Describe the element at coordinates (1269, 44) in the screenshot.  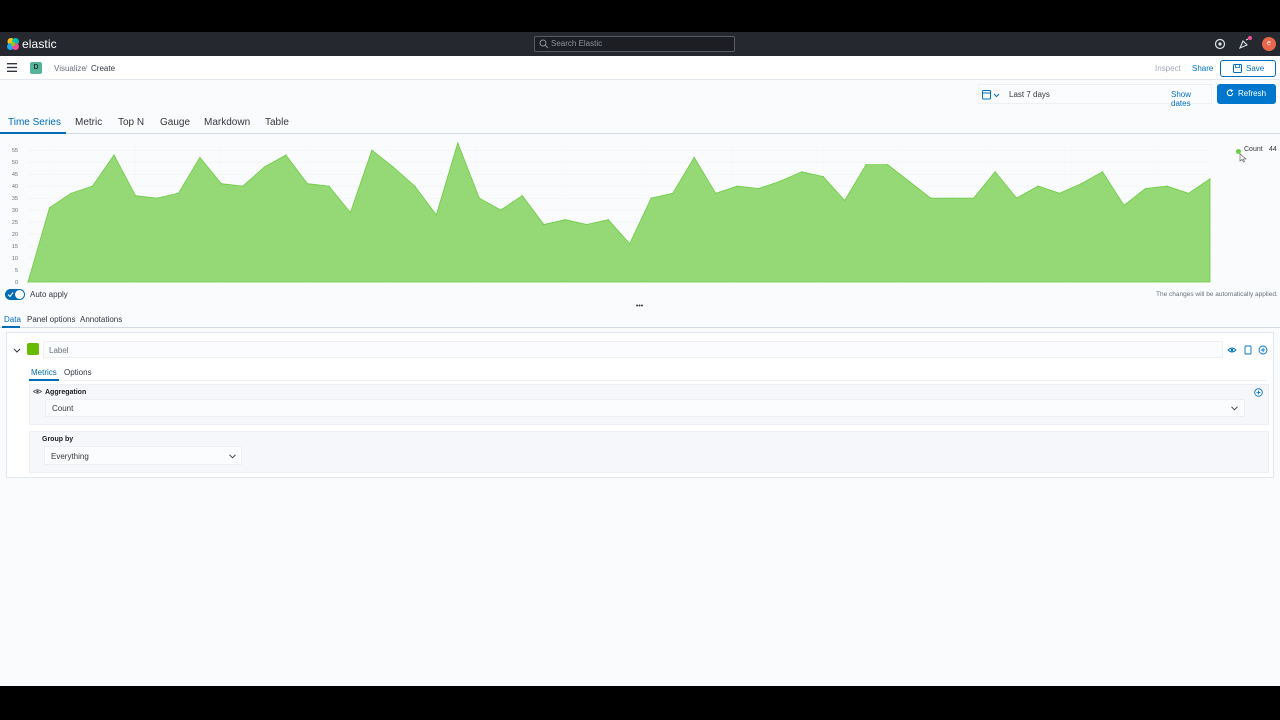
I see `user-avatar: e` at that location.